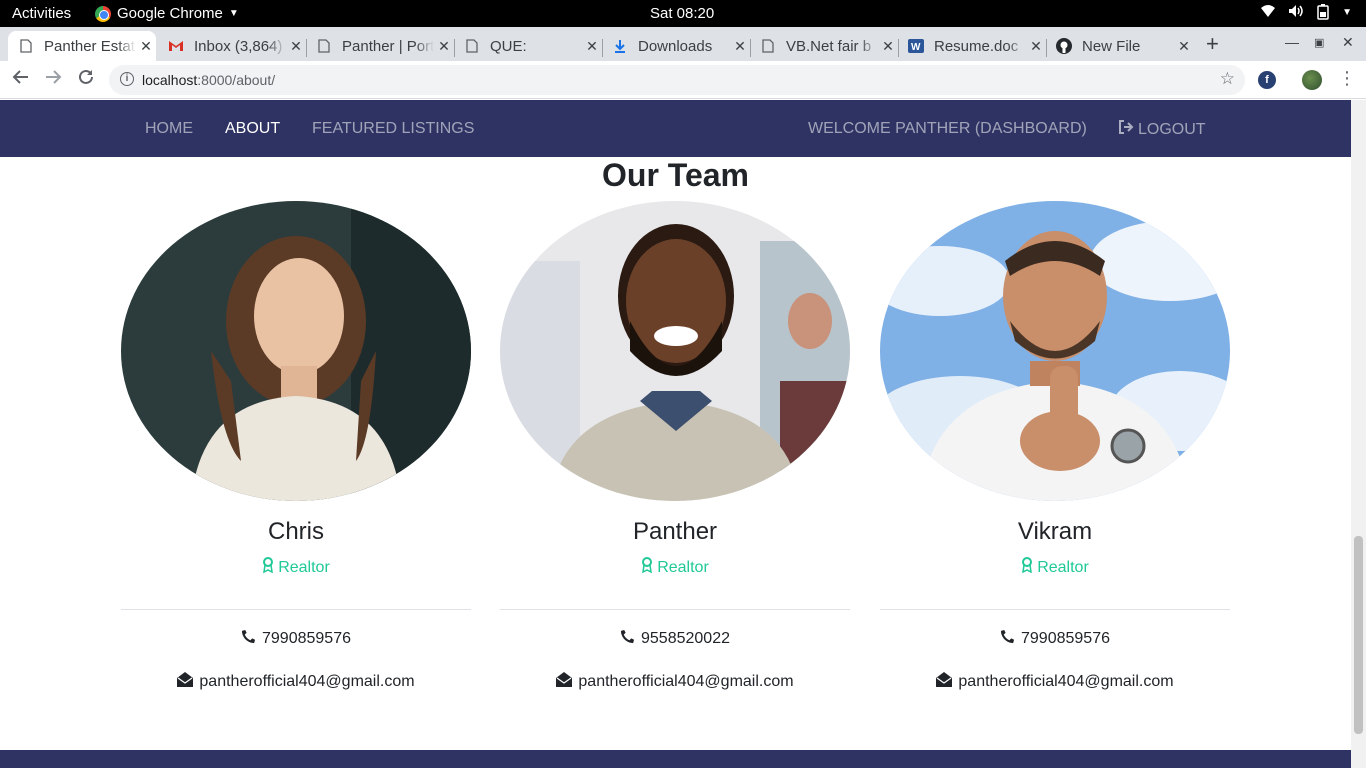 This screenshot has width=1366, height=768. Describe the element at coordinates (1306, 13) in the screenshot. I see `system-tray: ▼` at that location.